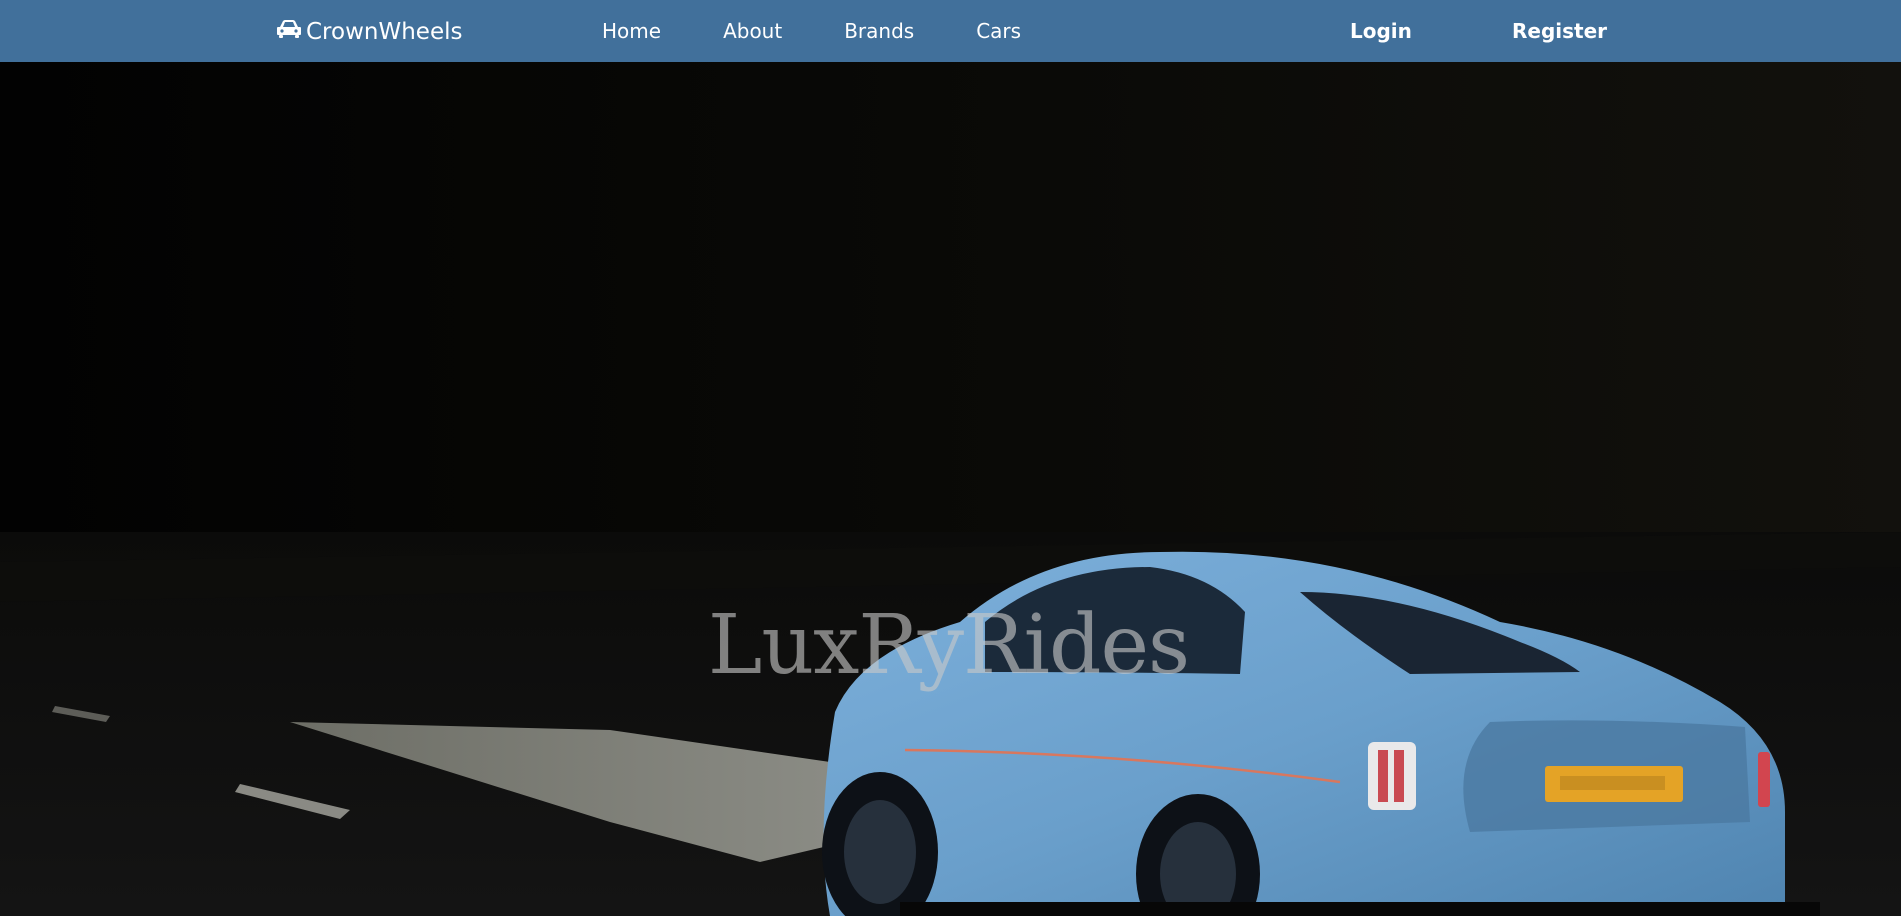 The image size is (1901, 916). Describe the element at coordinates (998, 31) in the screenshot. I see `nav-cars: Cars` at that location.